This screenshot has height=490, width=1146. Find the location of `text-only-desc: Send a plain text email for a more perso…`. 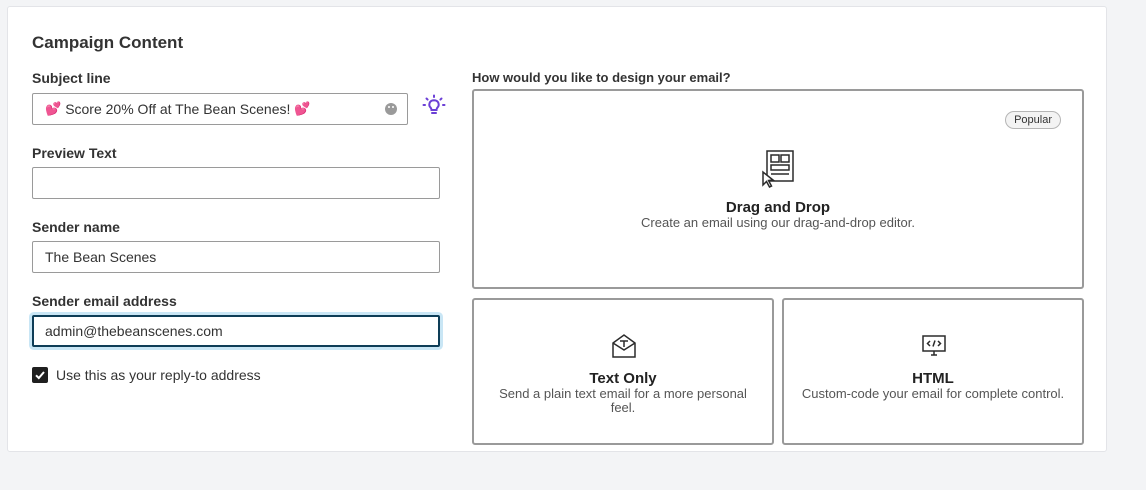

text-only-desc: Send a plain text email for a more perso… is located at coordinates (623, 400).